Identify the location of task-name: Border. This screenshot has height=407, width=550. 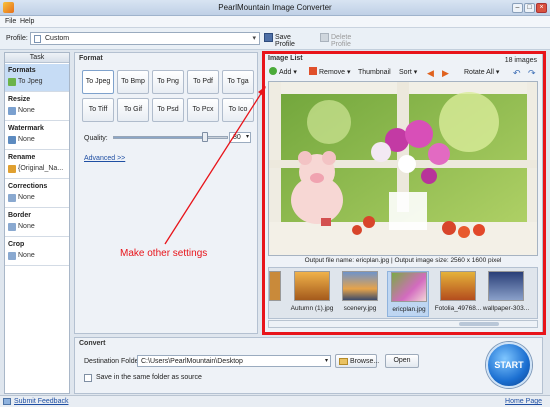
(19, 215).